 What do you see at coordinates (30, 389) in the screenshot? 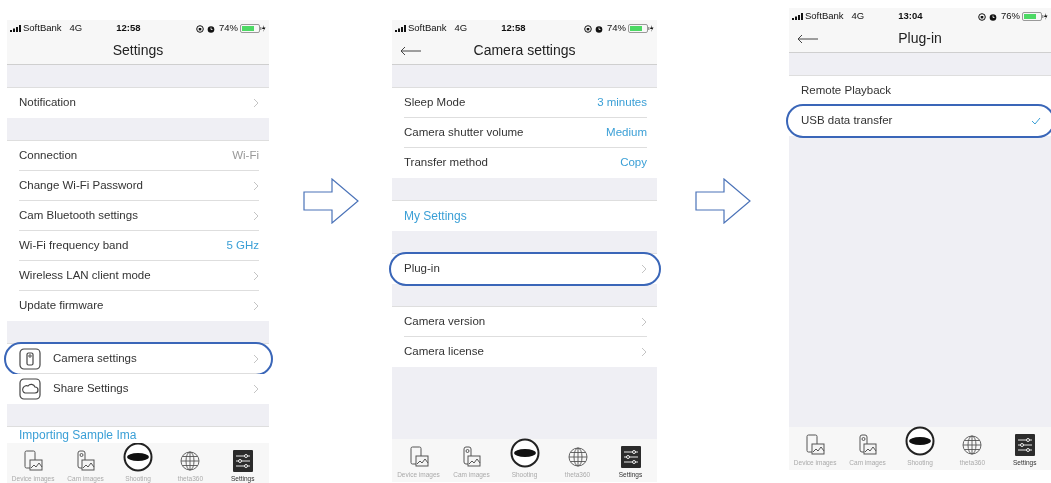
I see `cloud-icon` at bounding box center [30, 389].